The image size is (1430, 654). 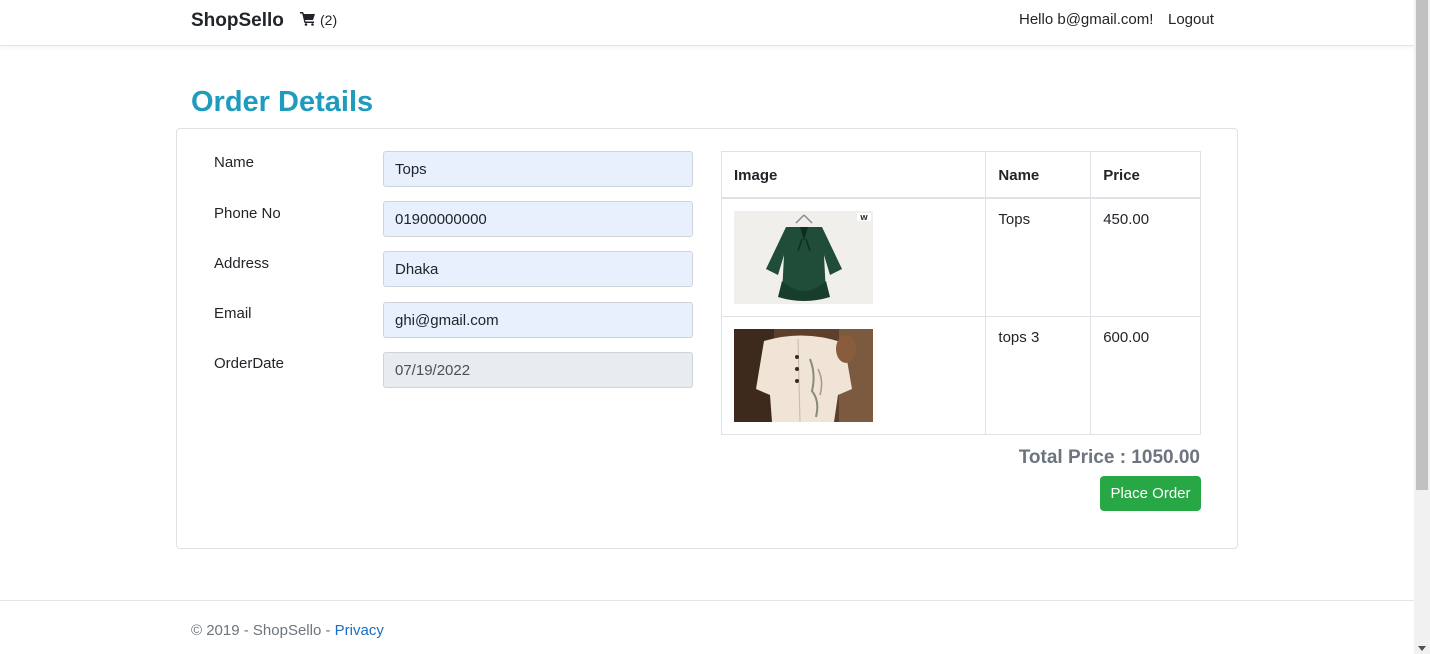 I want to click on table-header-row: Image Name Price, so click(x=961, y=175).